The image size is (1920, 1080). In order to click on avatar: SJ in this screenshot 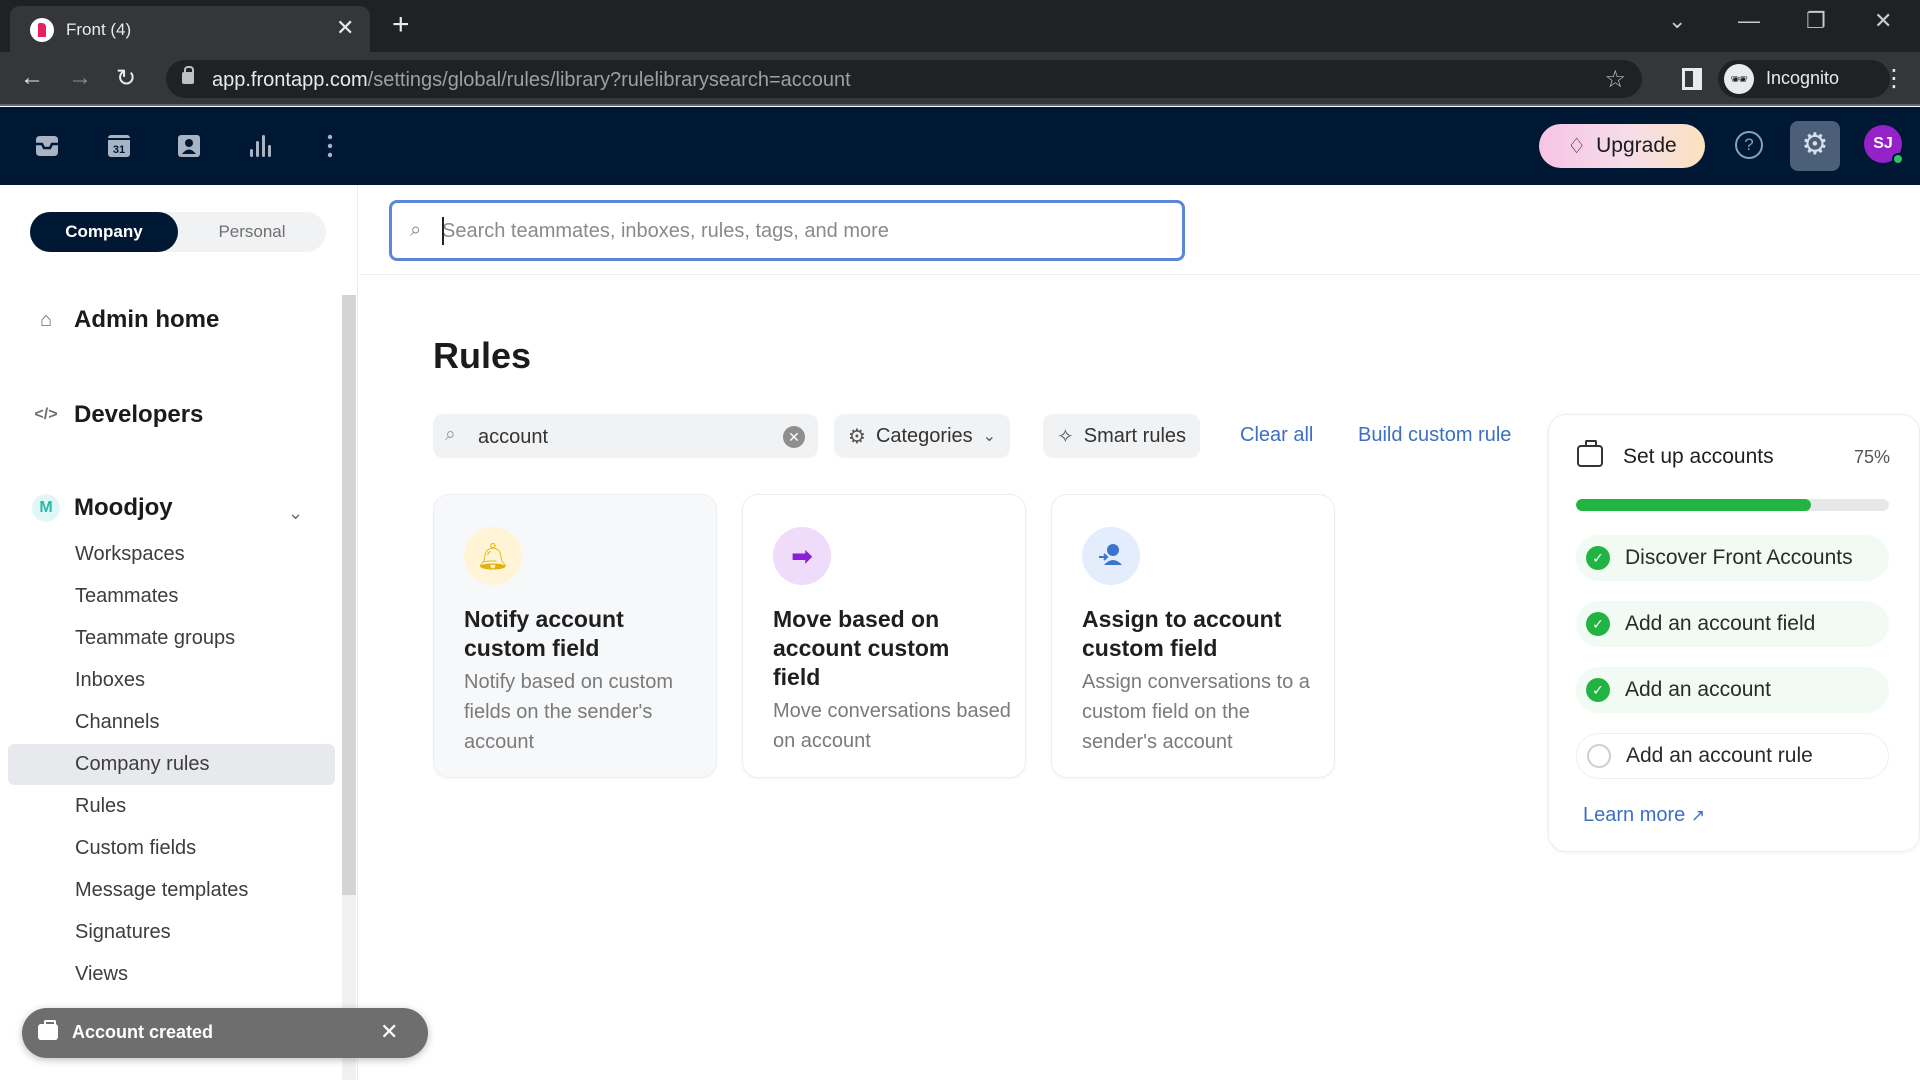, I will do `click(1884, 145)`.